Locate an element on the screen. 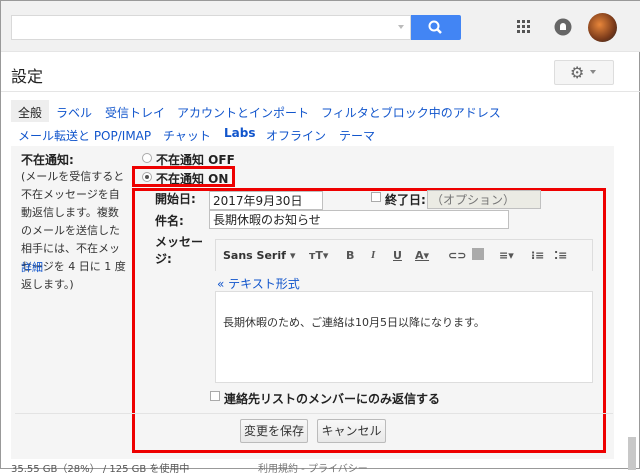  user-avatar is located at coordinates (602, 27).